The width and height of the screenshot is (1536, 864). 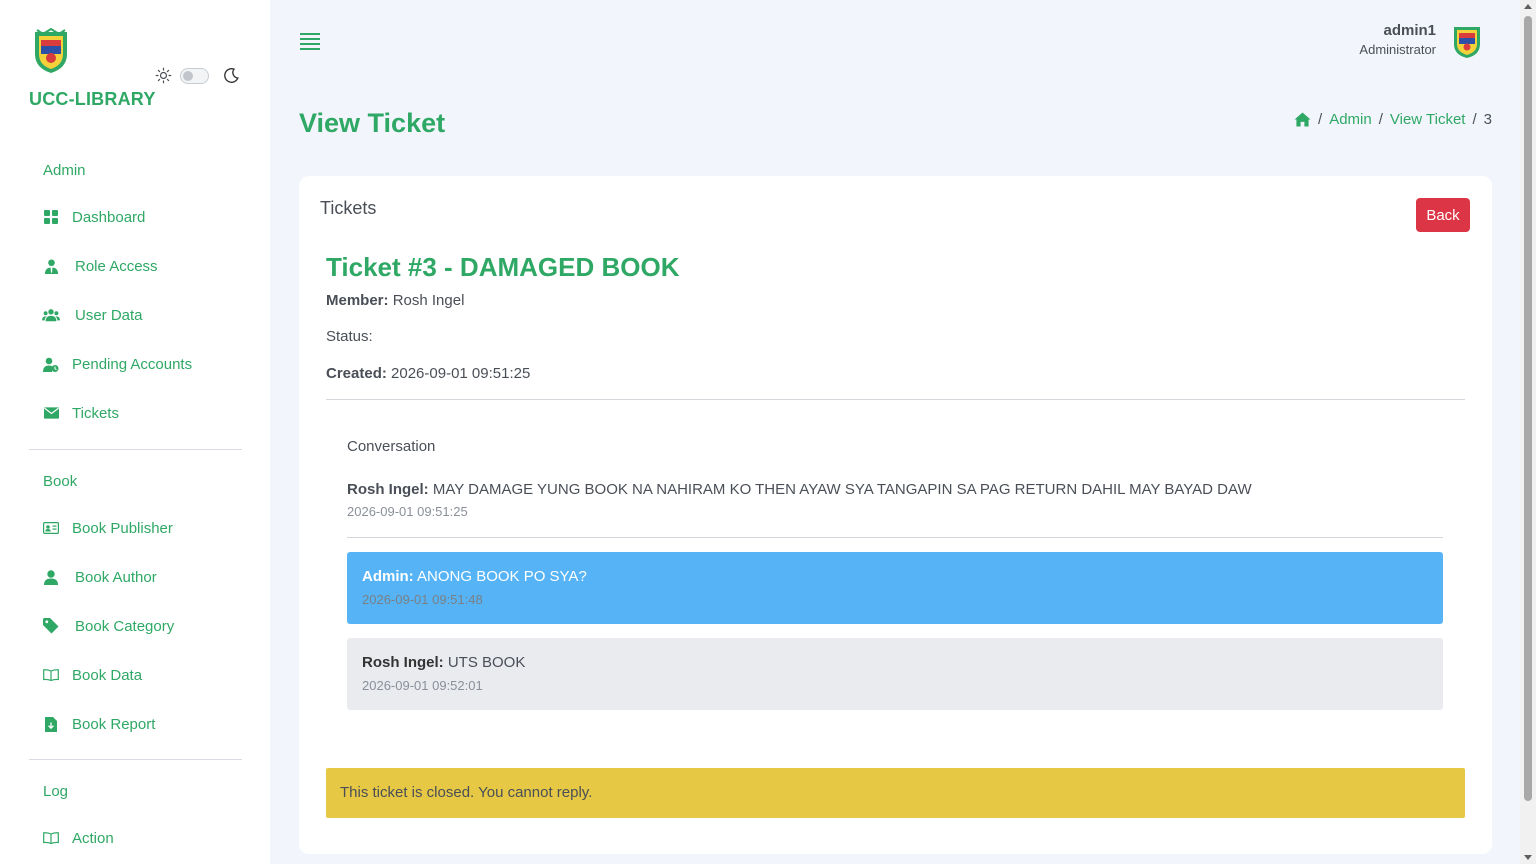 I want to click on user-role: Administrator, so click(x=1397, y=49).